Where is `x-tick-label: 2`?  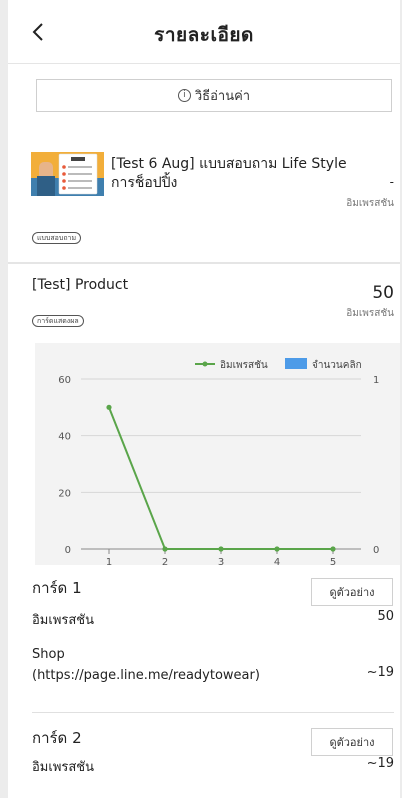 x-tick-label: 2 is located at coordinates (165, 561).